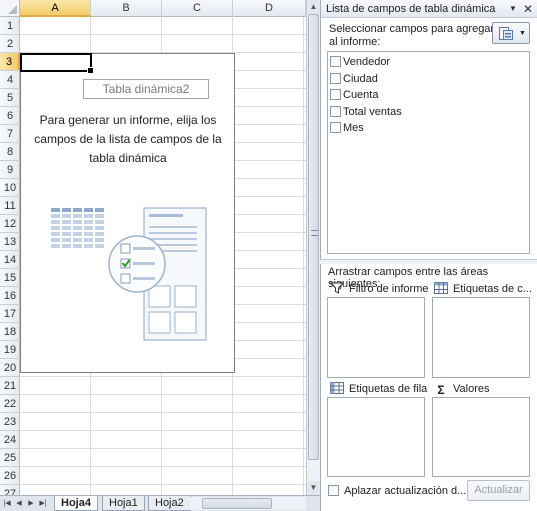 The width and height of the screenshot is (537, 511). I want to click on panel-title: Lista de campos de tabla dinámica, so click(429, 9).